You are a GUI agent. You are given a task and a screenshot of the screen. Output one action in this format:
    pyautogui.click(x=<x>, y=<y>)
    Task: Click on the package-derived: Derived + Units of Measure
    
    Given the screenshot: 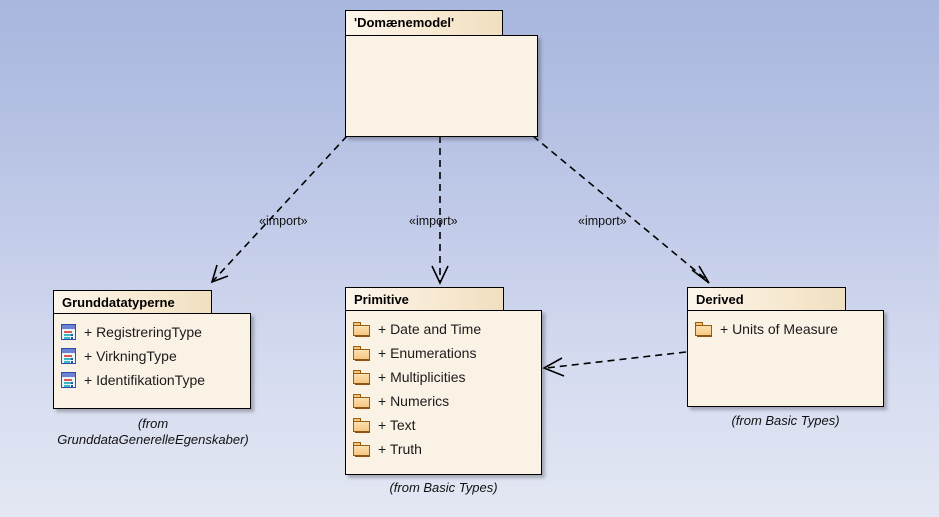 What is the action you would take?
    pyautogui.click(x=785, y=347)
    